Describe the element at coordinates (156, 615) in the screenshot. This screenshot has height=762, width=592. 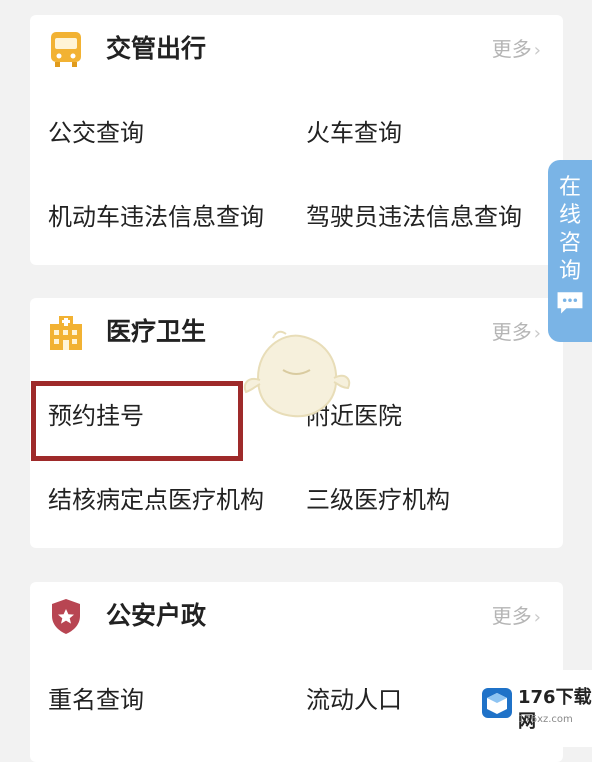
I see `section-title: 公安户政` at that location.